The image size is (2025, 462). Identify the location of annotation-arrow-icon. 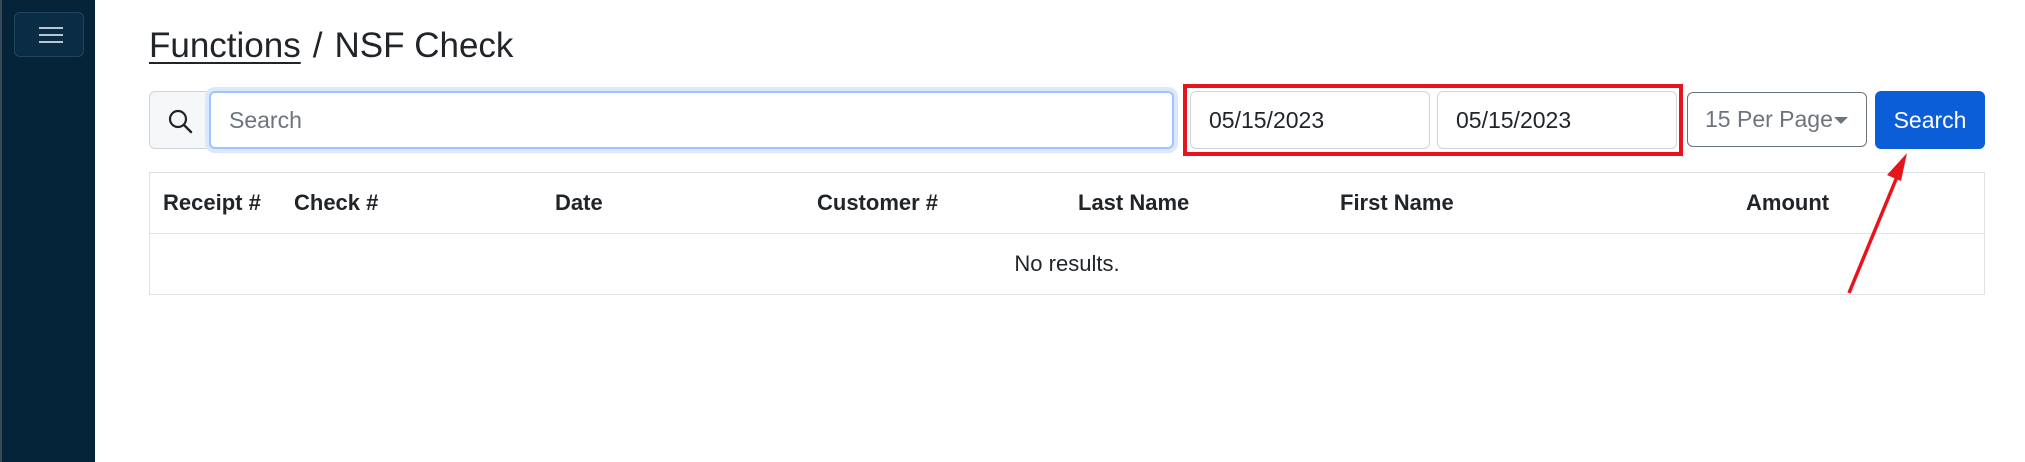
(1877, 223).